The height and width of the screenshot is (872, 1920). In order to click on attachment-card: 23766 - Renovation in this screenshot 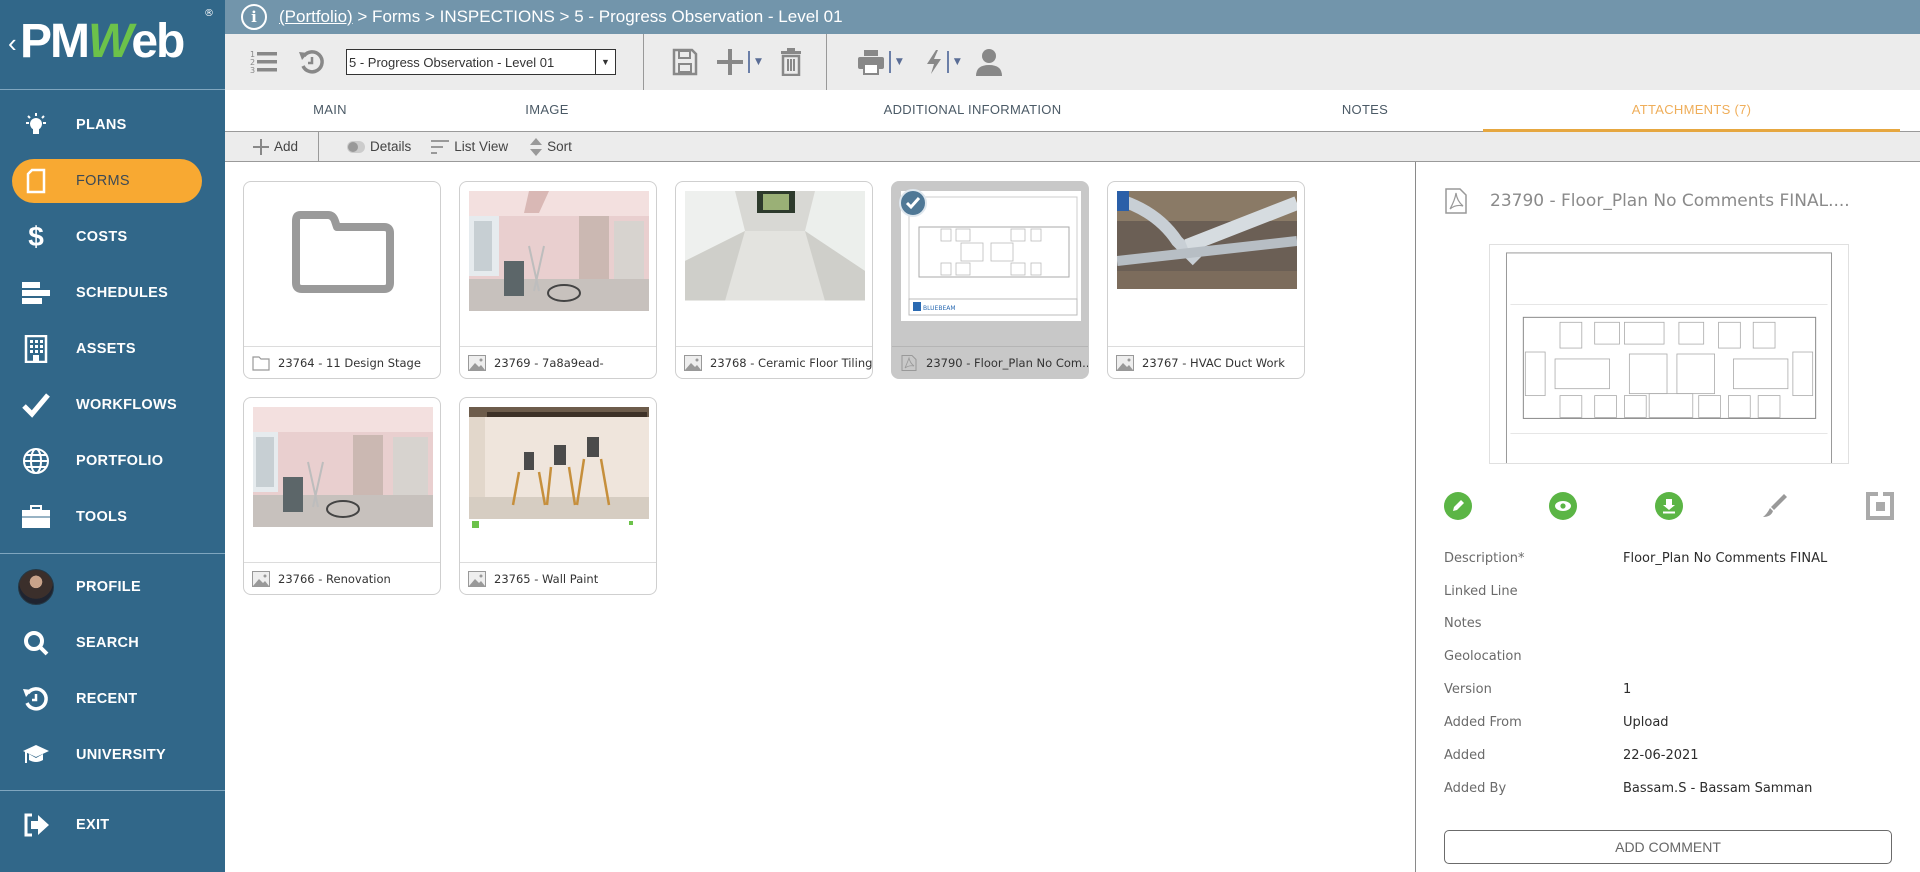, I will do `click(342, 496)`.